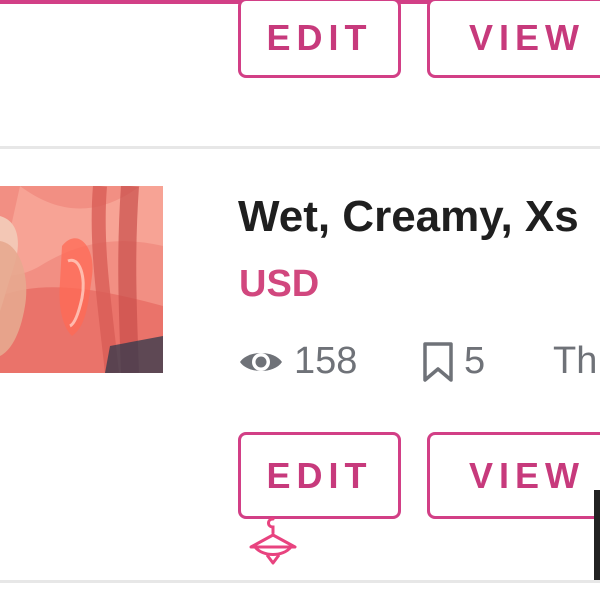  Describe the element at coordinates (408, 217) in the screenshot. I see `listing-title: Wet, Creamy, Xs` at that location.